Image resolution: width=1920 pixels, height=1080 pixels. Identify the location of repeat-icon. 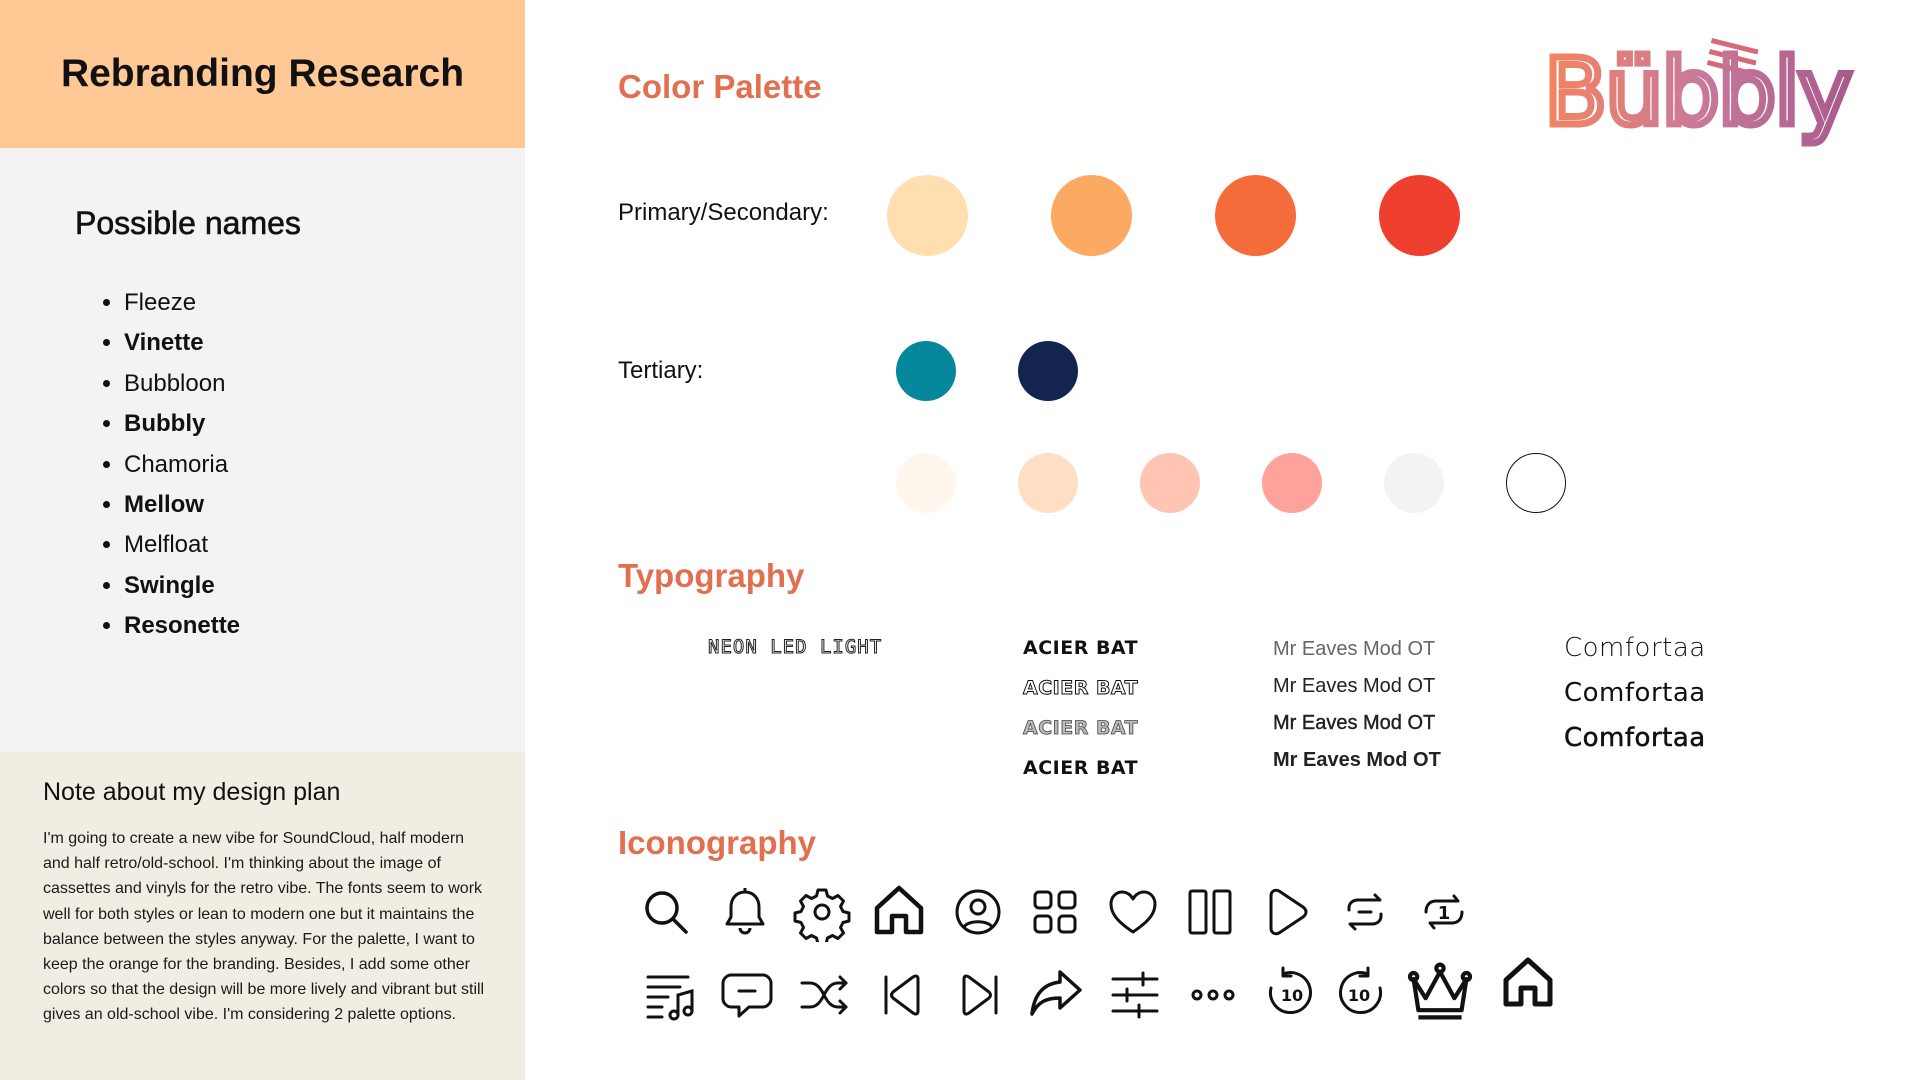
(1365, 912).